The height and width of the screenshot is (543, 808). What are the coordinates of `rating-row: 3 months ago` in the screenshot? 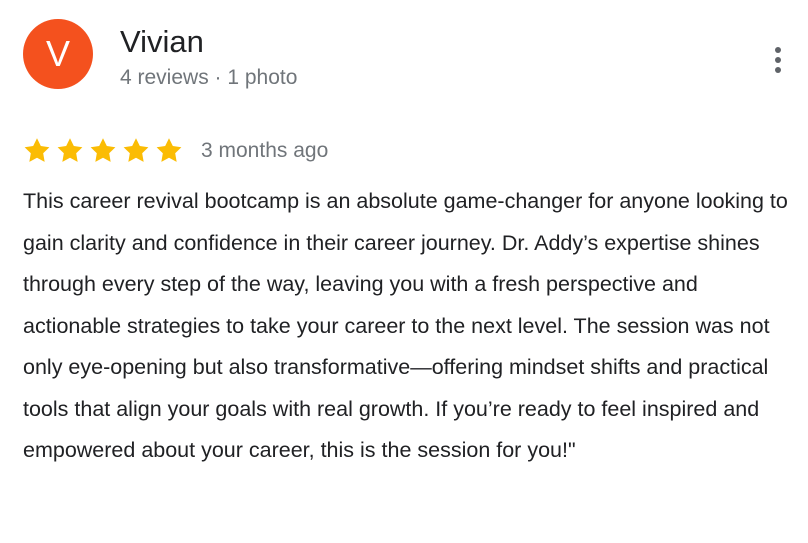 It's located at (175, 151).